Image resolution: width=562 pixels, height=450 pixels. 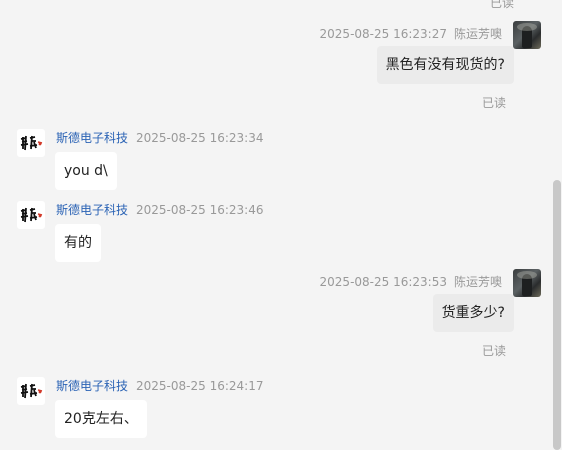 I want to click on scrollbar-thumb, so click(x=557, y=315).